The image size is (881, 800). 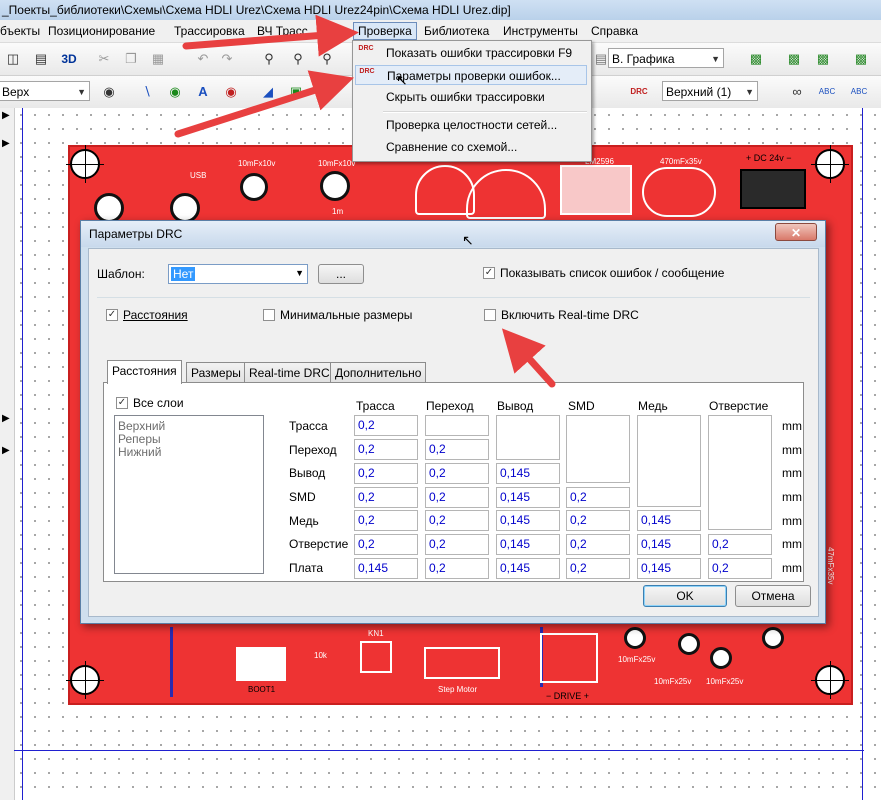 What do you see at coordinates (378, 372) in the screenshot?
I see `tab-advanced: Дополнительно` at bounding box center [378, 372].